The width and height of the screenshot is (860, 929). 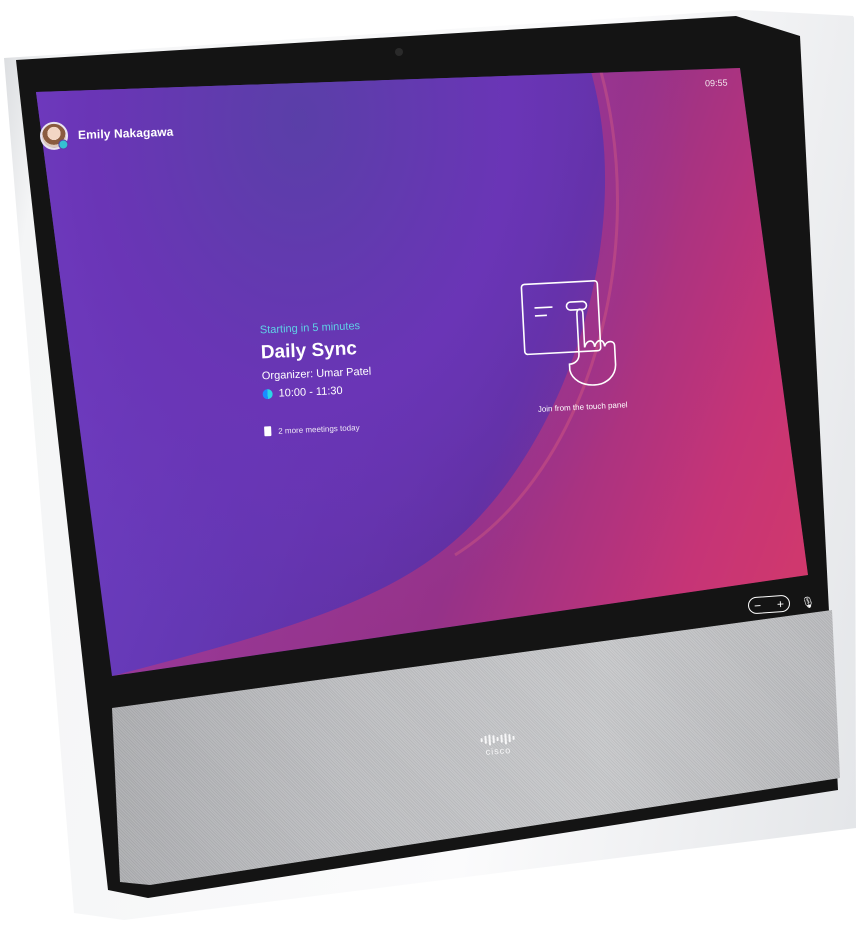 I want to click on volume-control: − +, so click(x=769, y=604).